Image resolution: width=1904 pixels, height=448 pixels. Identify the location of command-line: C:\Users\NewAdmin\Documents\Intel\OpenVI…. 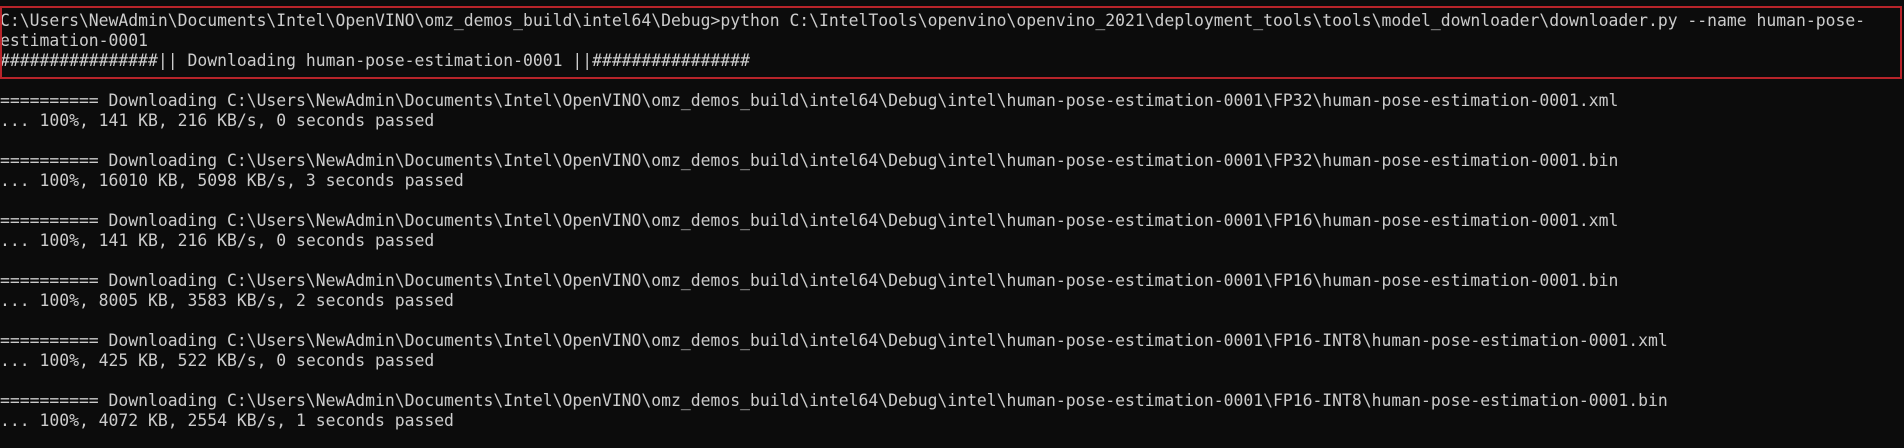
(933, 20).